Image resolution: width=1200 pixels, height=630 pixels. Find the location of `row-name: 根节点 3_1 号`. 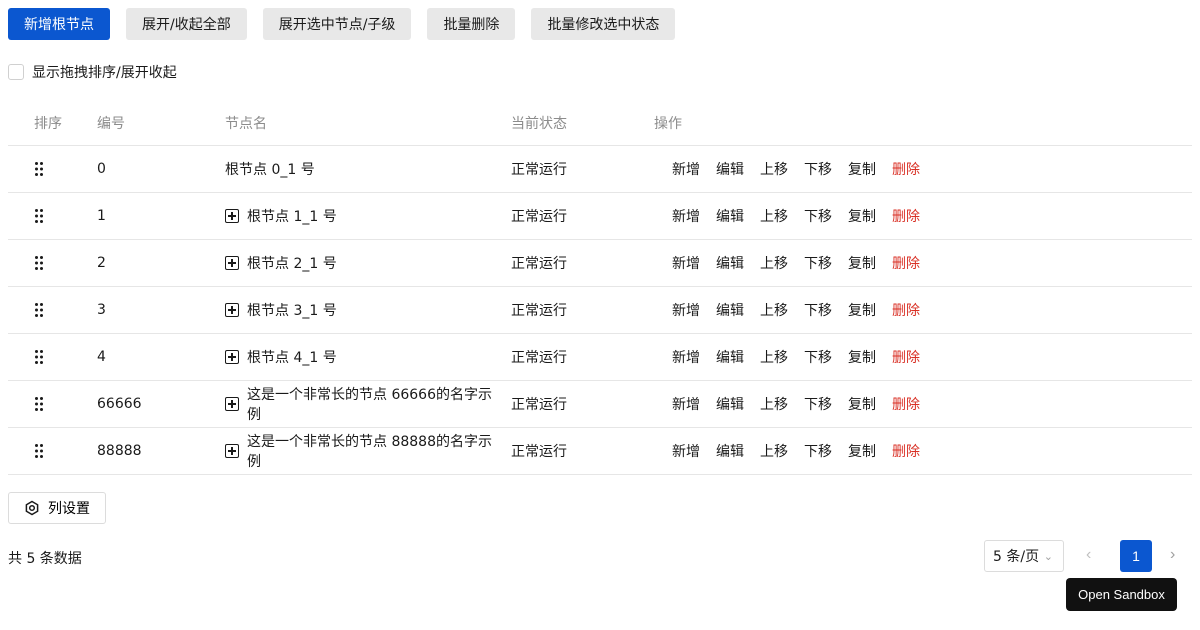

row-name: 根节点 3_1 号 is located at coordinates (292, 311).